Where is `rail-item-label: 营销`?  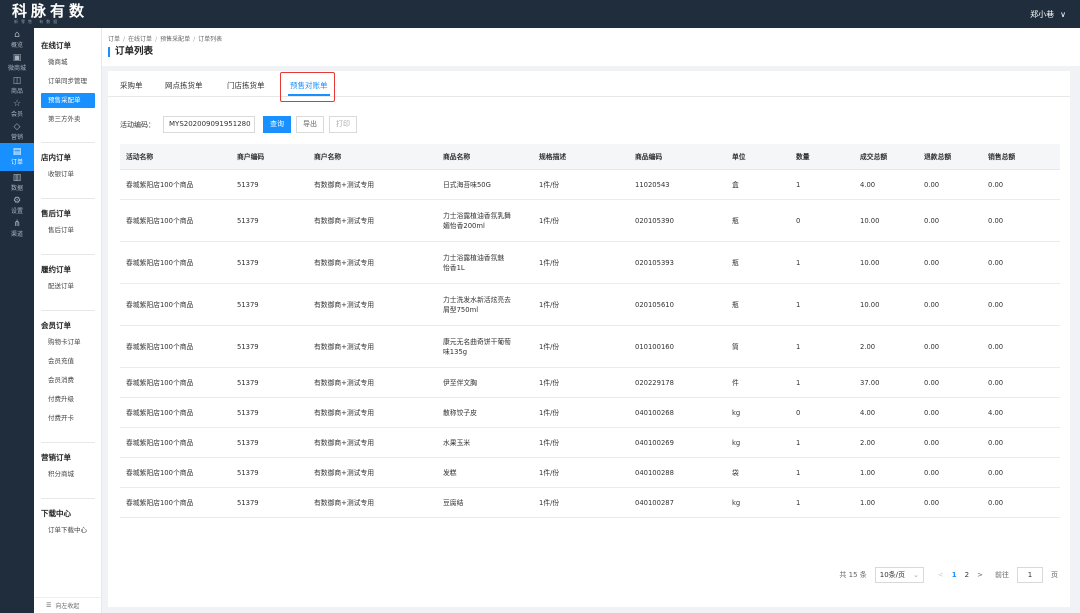 rail-item-label: 营销 is located at coordinates (16, 137).